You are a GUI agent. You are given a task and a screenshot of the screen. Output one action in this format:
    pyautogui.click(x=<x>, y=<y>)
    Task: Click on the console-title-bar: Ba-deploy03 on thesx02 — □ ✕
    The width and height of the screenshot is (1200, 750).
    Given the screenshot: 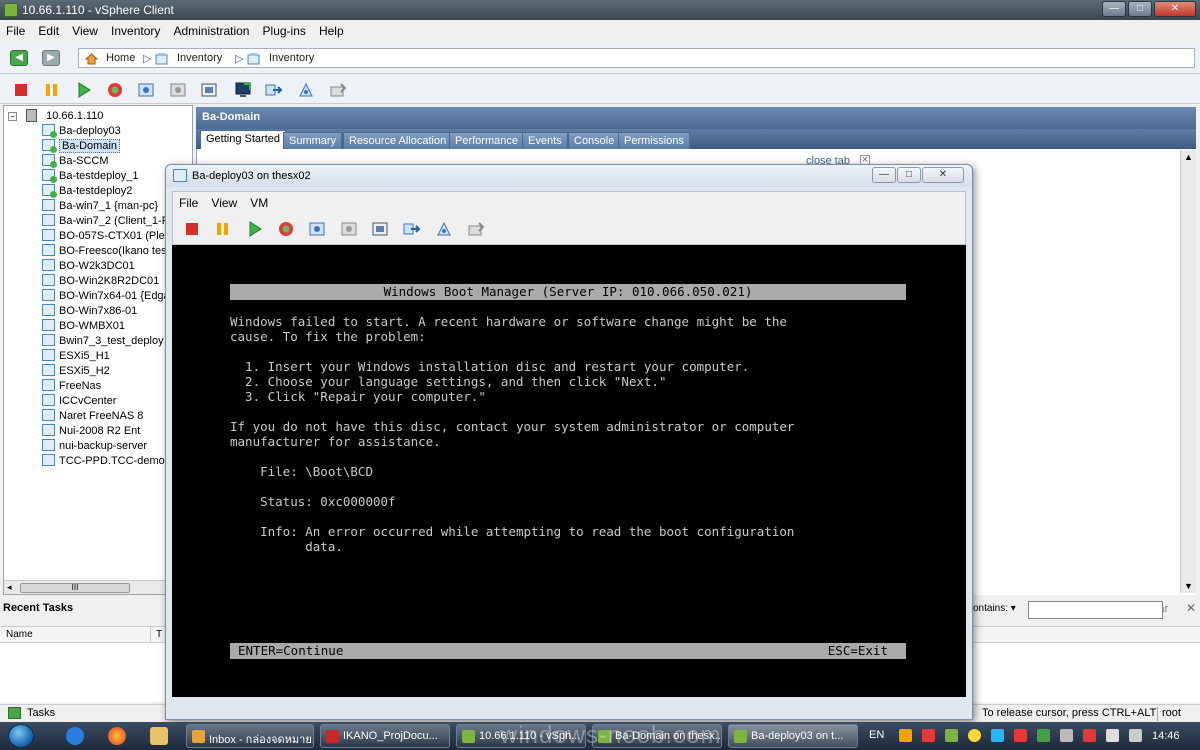 What is the action you would take?
    pyautogui.click(x=569, y=176)
    